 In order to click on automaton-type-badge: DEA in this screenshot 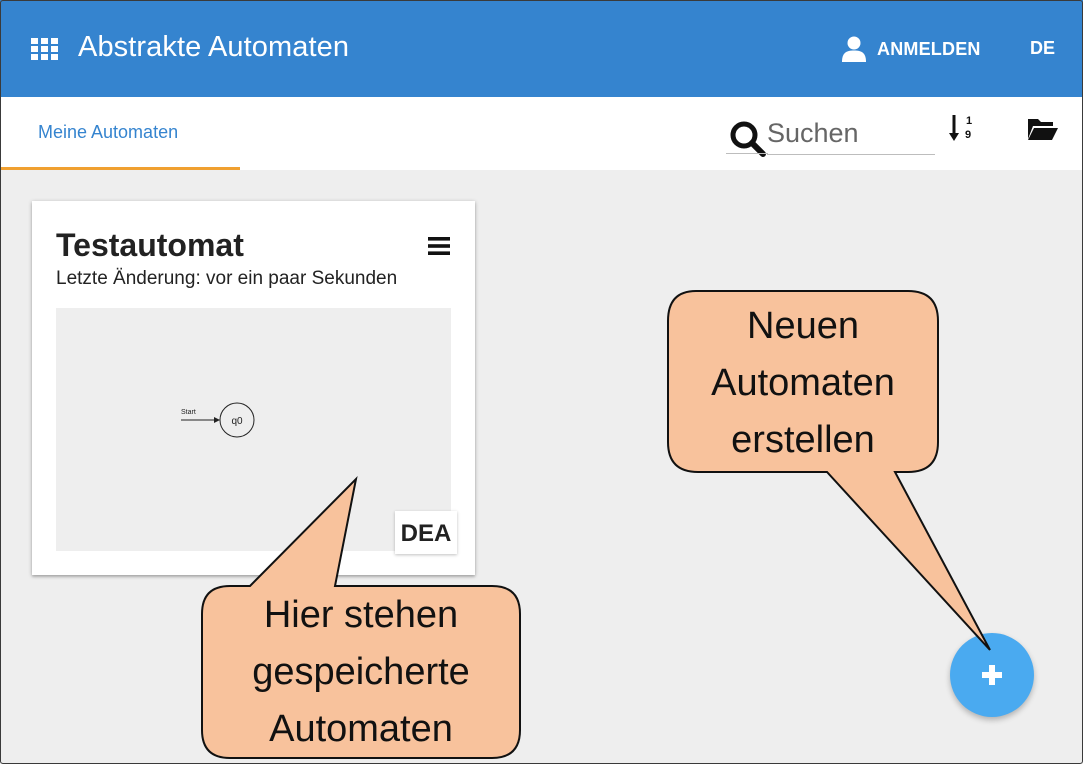, I will do `click(426, 532)`.